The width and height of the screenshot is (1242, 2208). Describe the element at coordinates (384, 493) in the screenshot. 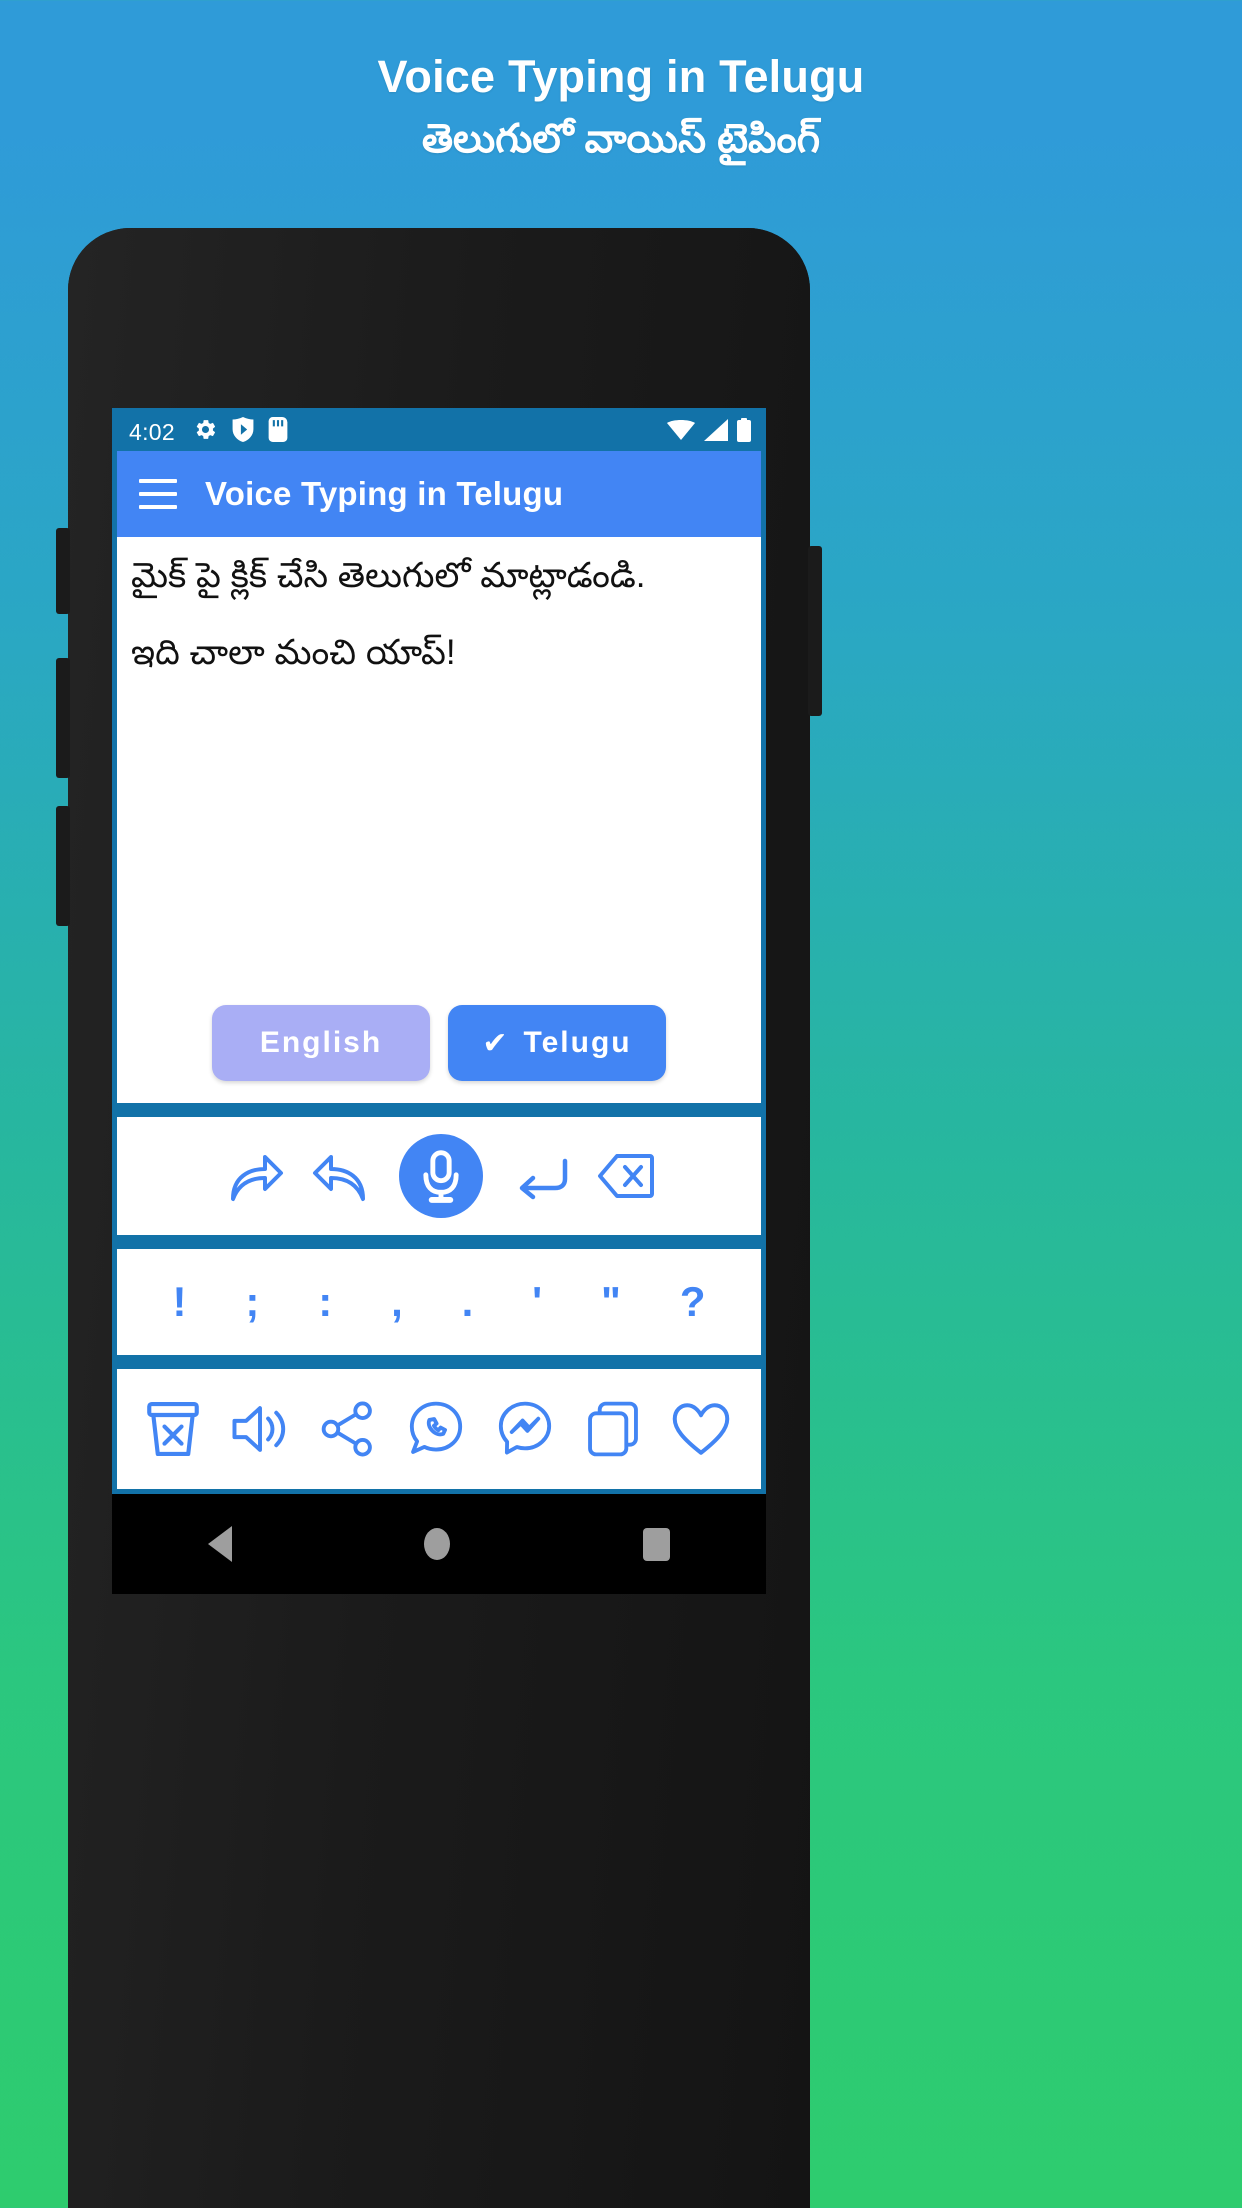

I see `app-title: Voice Typing in Telugu` at that location.